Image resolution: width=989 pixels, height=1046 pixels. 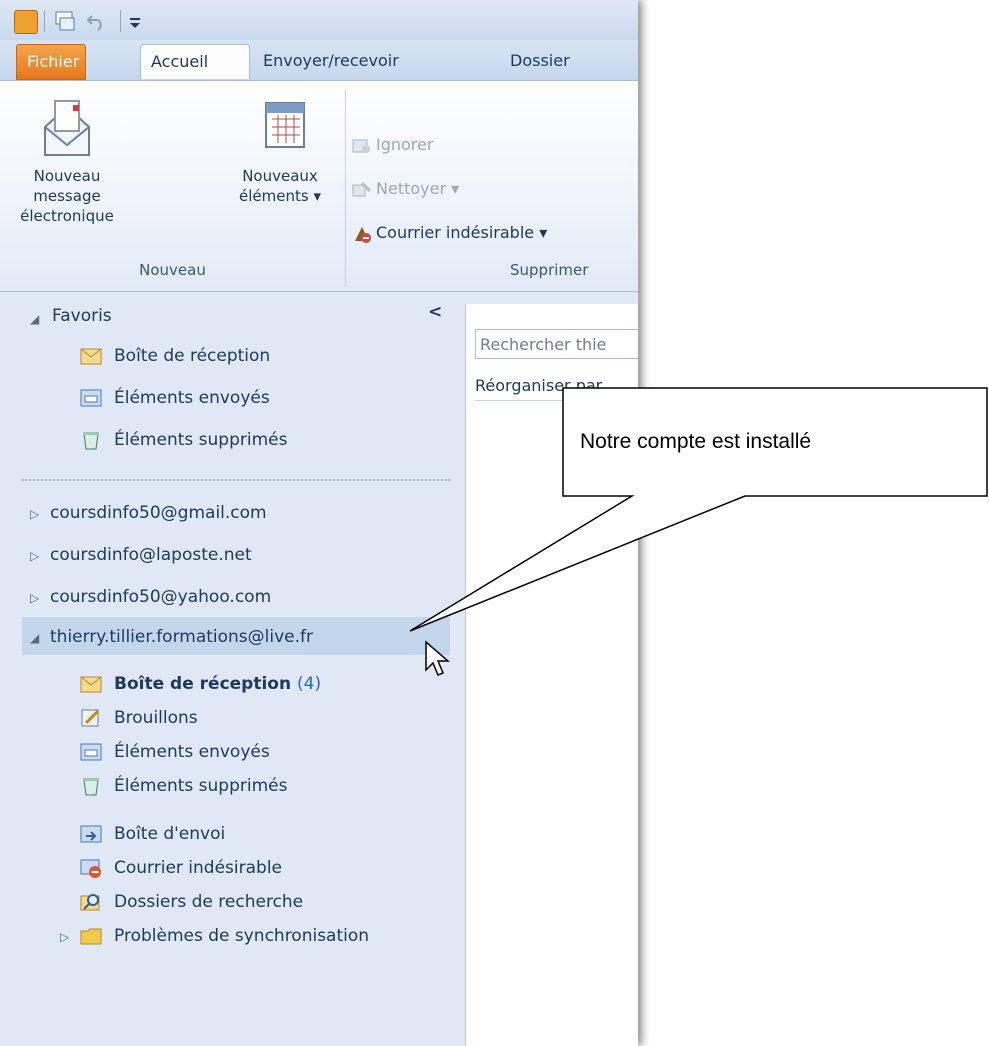 I want to click on mouse-cursor-icon, so click(x=438, y=658).